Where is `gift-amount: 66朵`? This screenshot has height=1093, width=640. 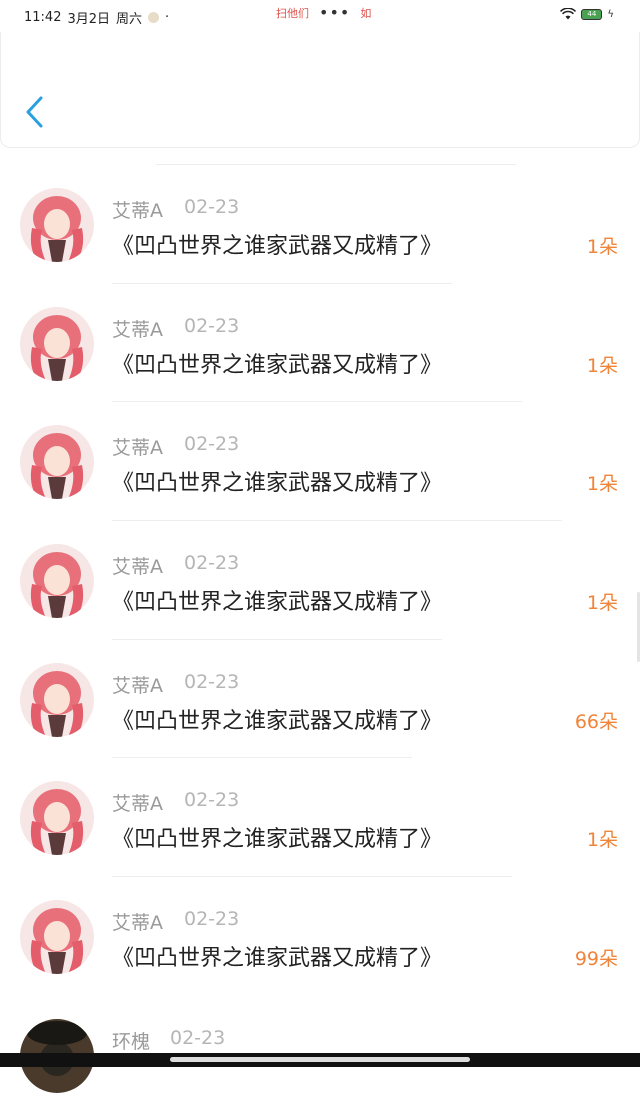 gift-amount: 66朵 is located at coordinates (596, 721).